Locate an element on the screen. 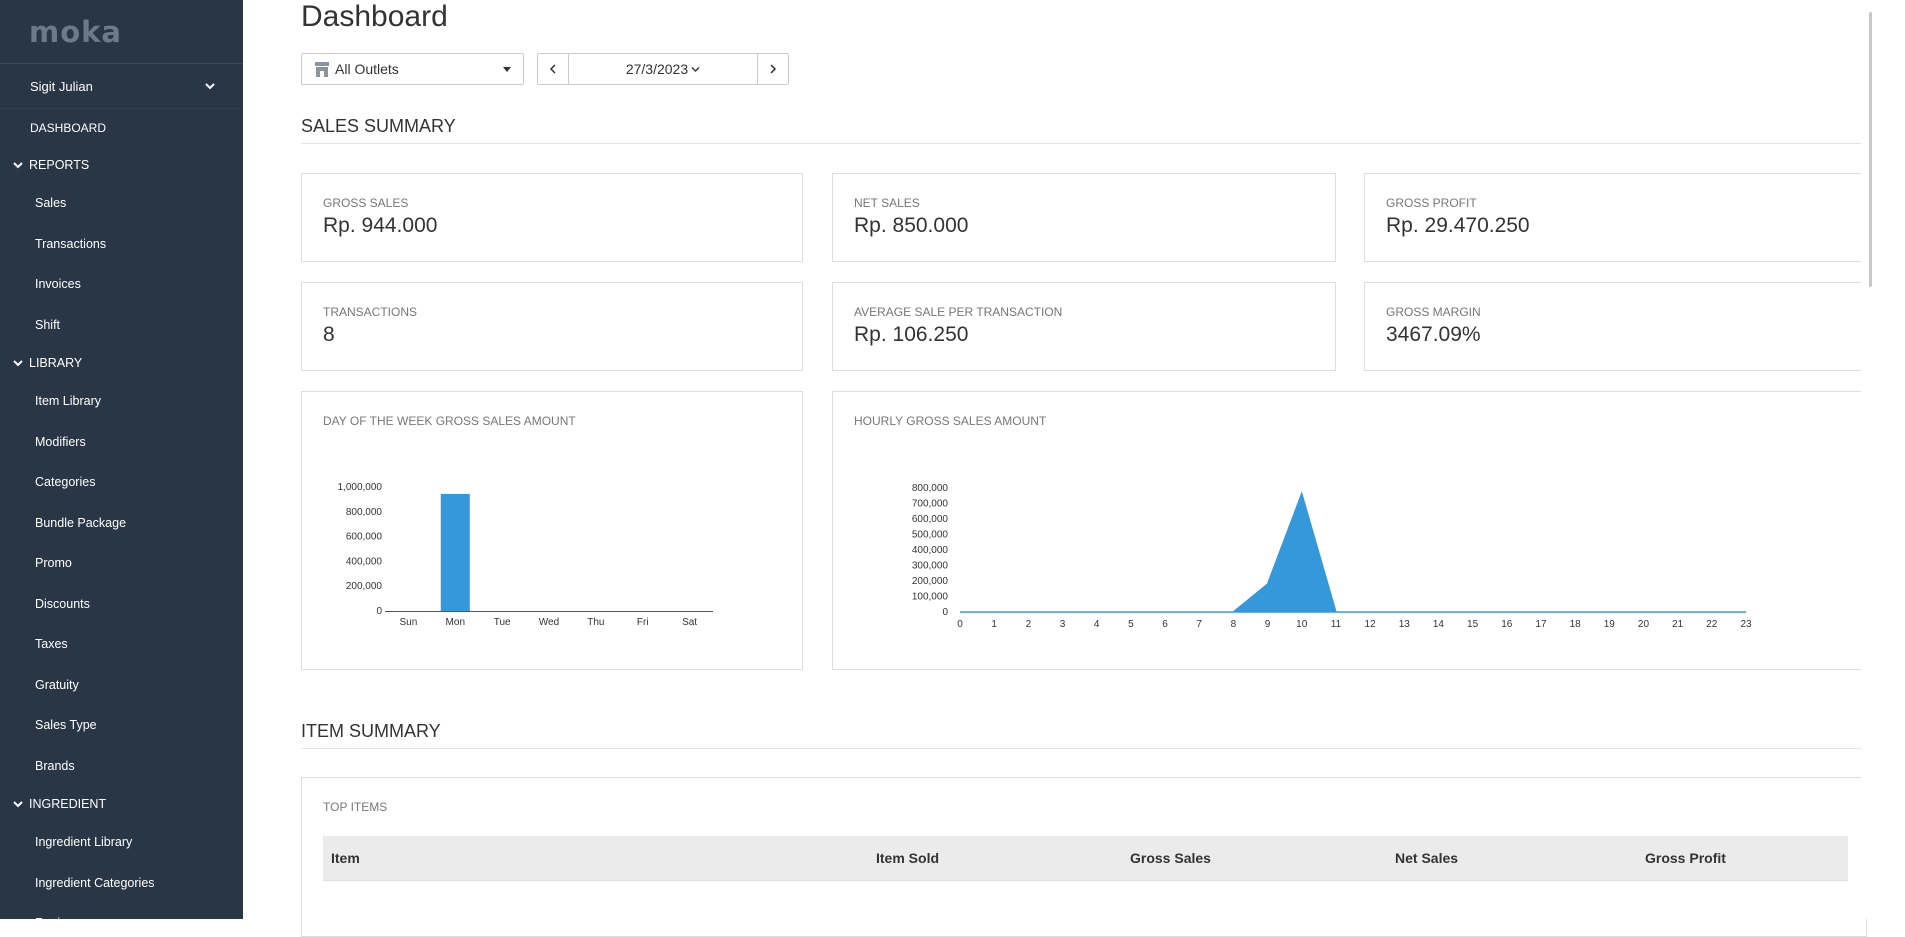 This screenshot has height=937, width=1905. column-header-item-sold: Item Sold is located at coordinates (907, 858).